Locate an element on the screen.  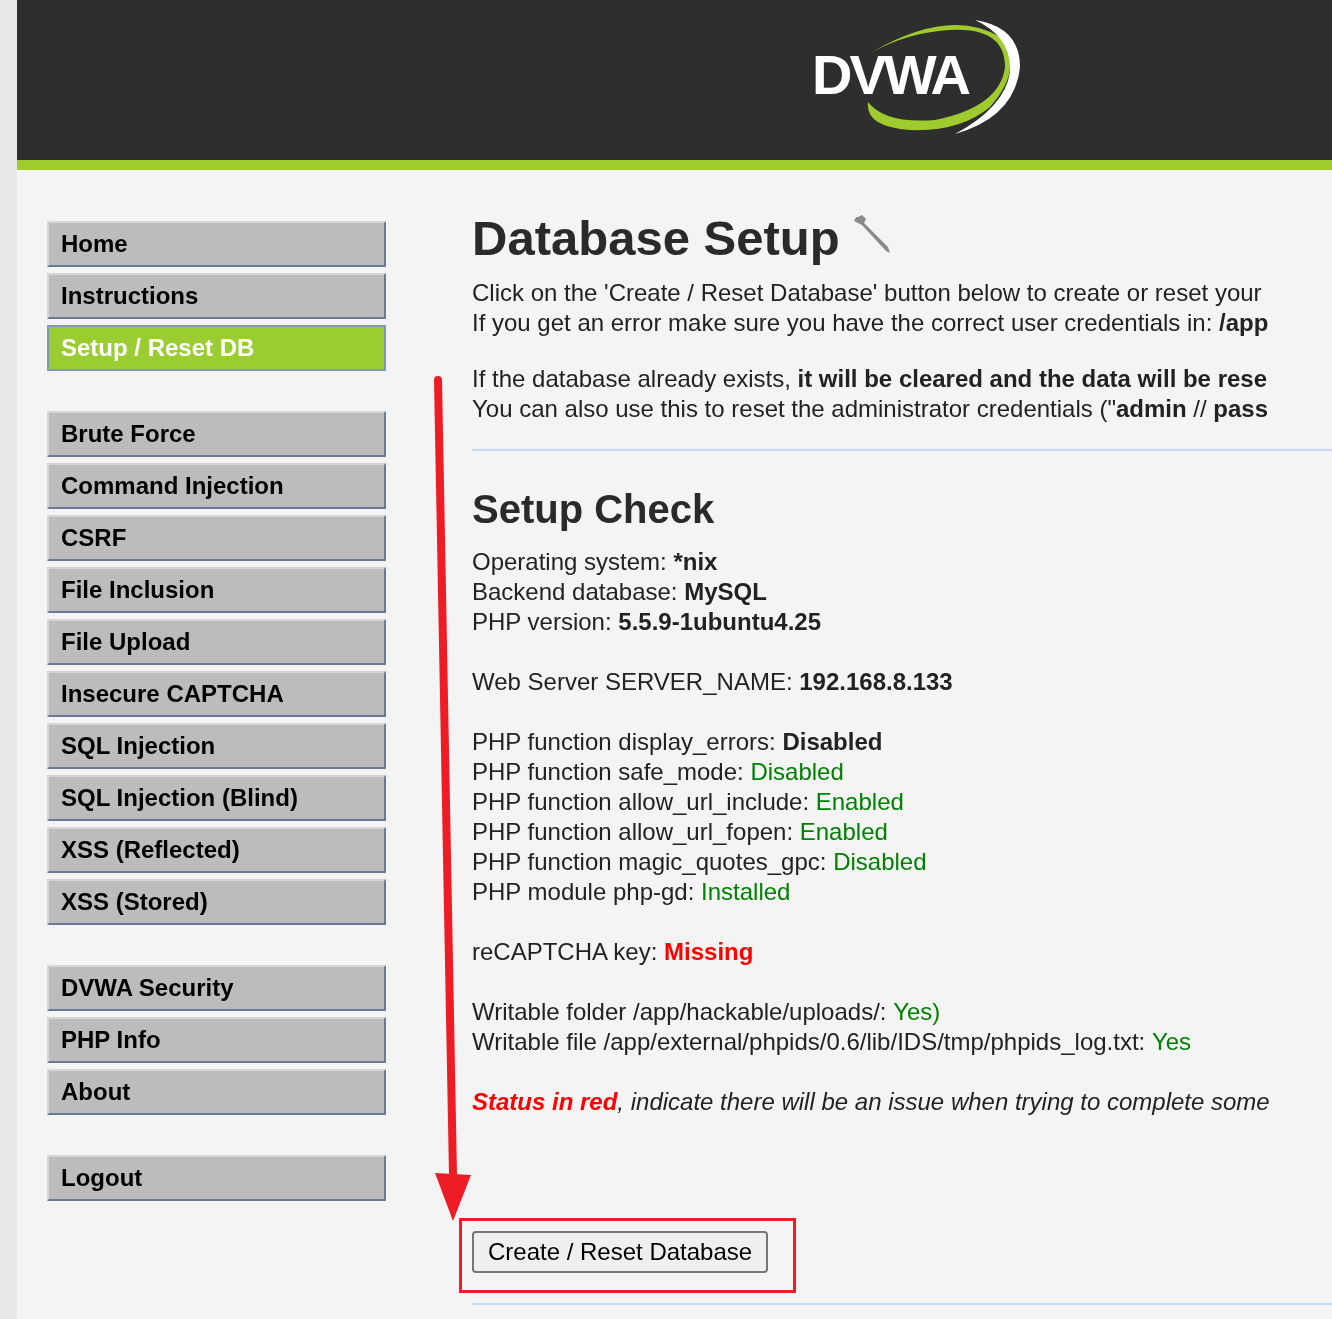
status-note: Status in red, indicate there will be an issue when trying to complete some is located at coordinates (871, 1102).